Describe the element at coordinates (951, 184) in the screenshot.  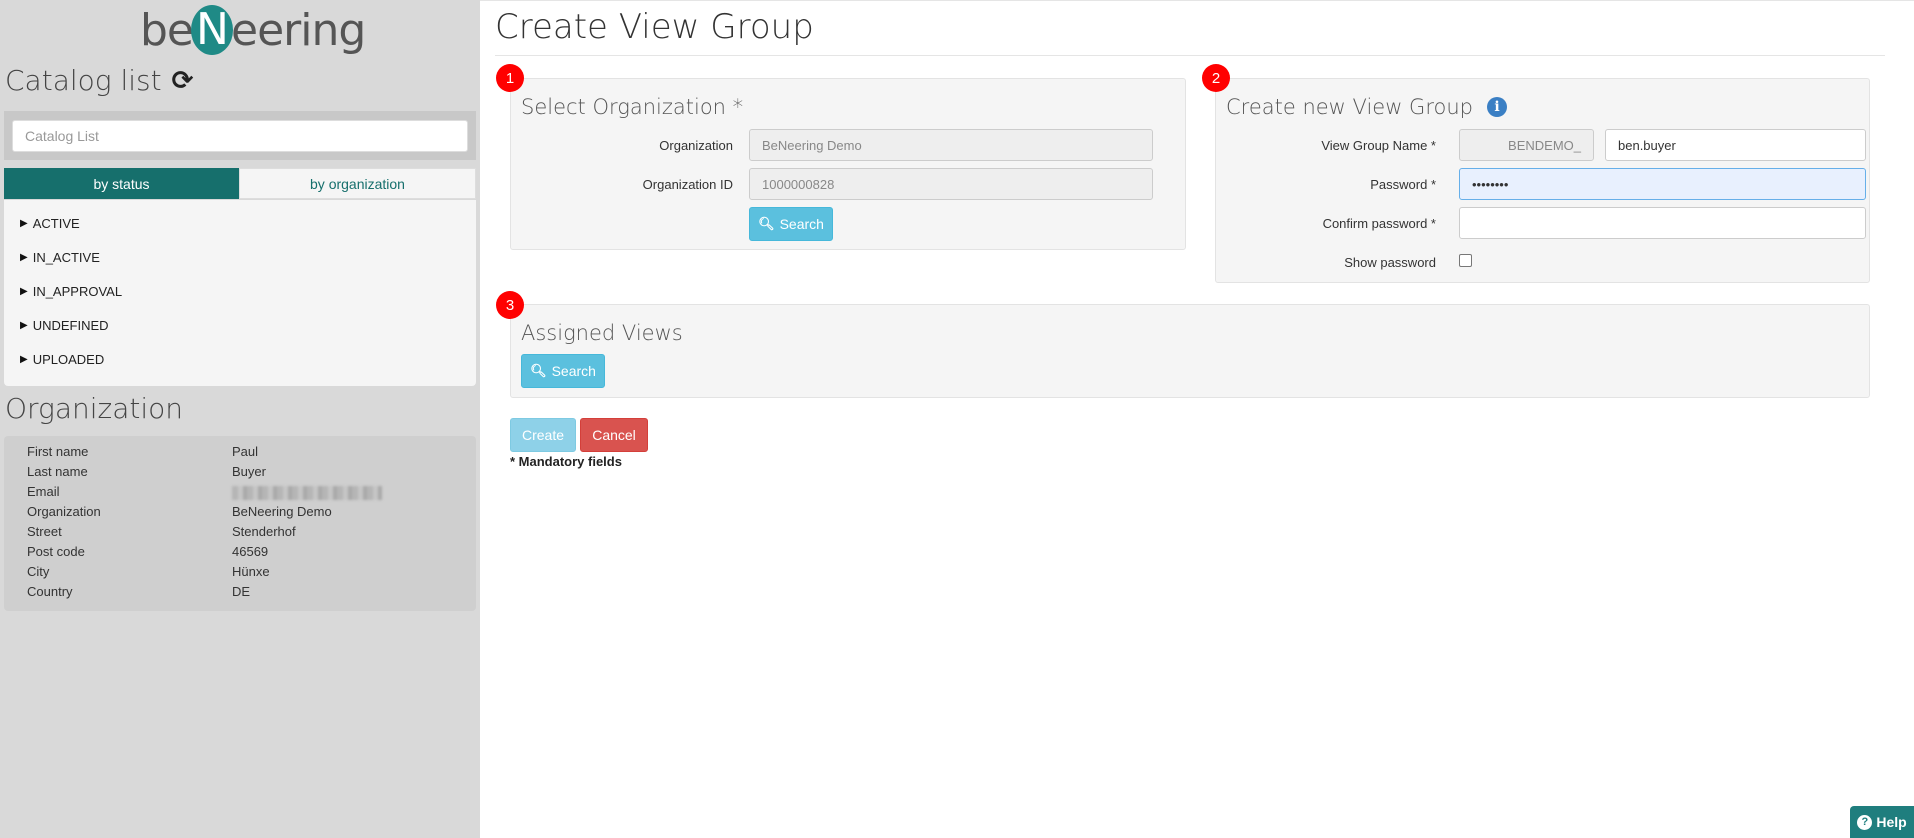
I see `organization-id-field: 1000000828` at that location.